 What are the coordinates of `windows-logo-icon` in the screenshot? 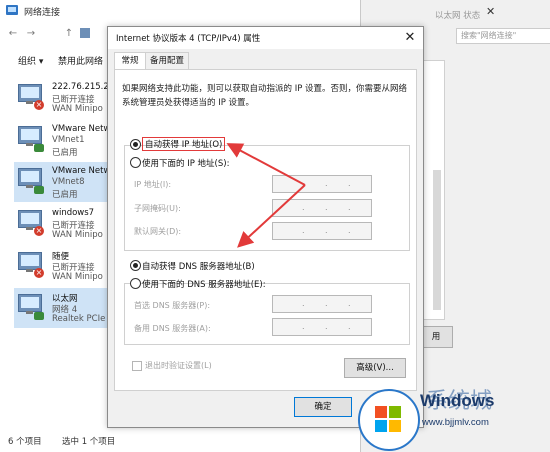 It's located at (389, 420).